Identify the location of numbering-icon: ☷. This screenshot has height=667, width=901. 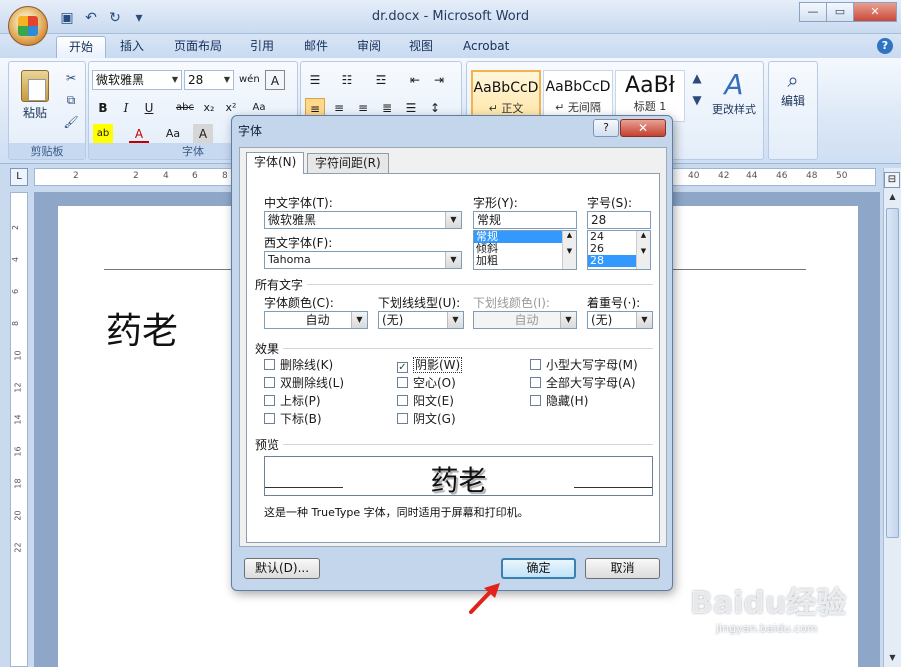
(347, 80).